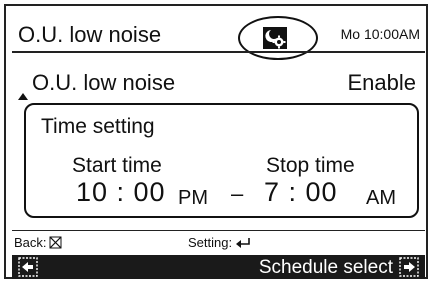 This screenshot has height=285, width=435. I want to click on stop-time-label: Stop time, so click(310, 165).